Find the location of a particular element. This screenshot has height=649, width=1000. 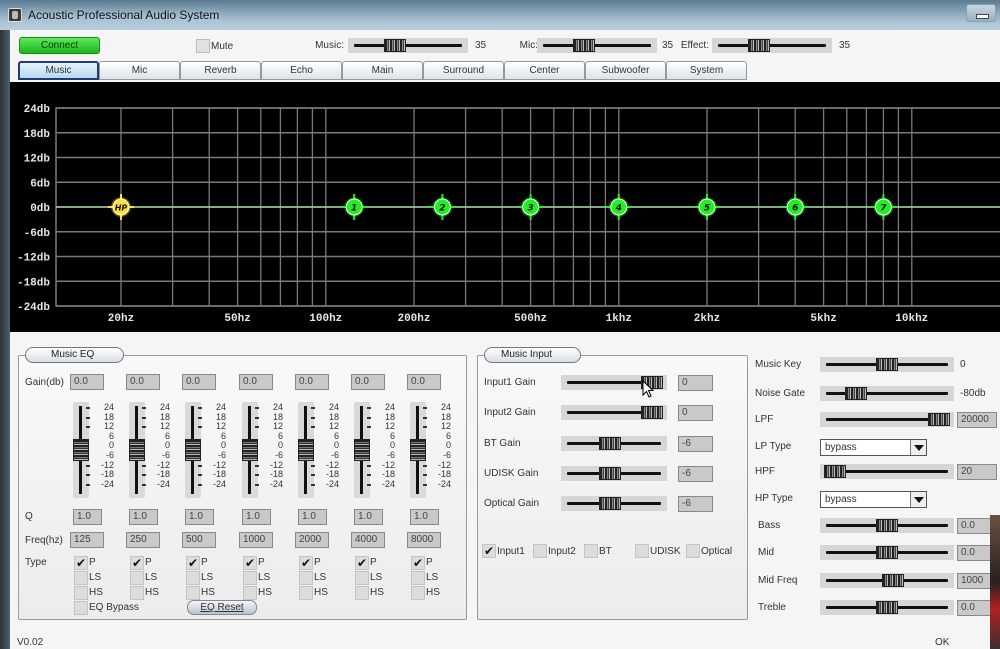

eq-bypass-checkbox is located at coordinates (81, 608).